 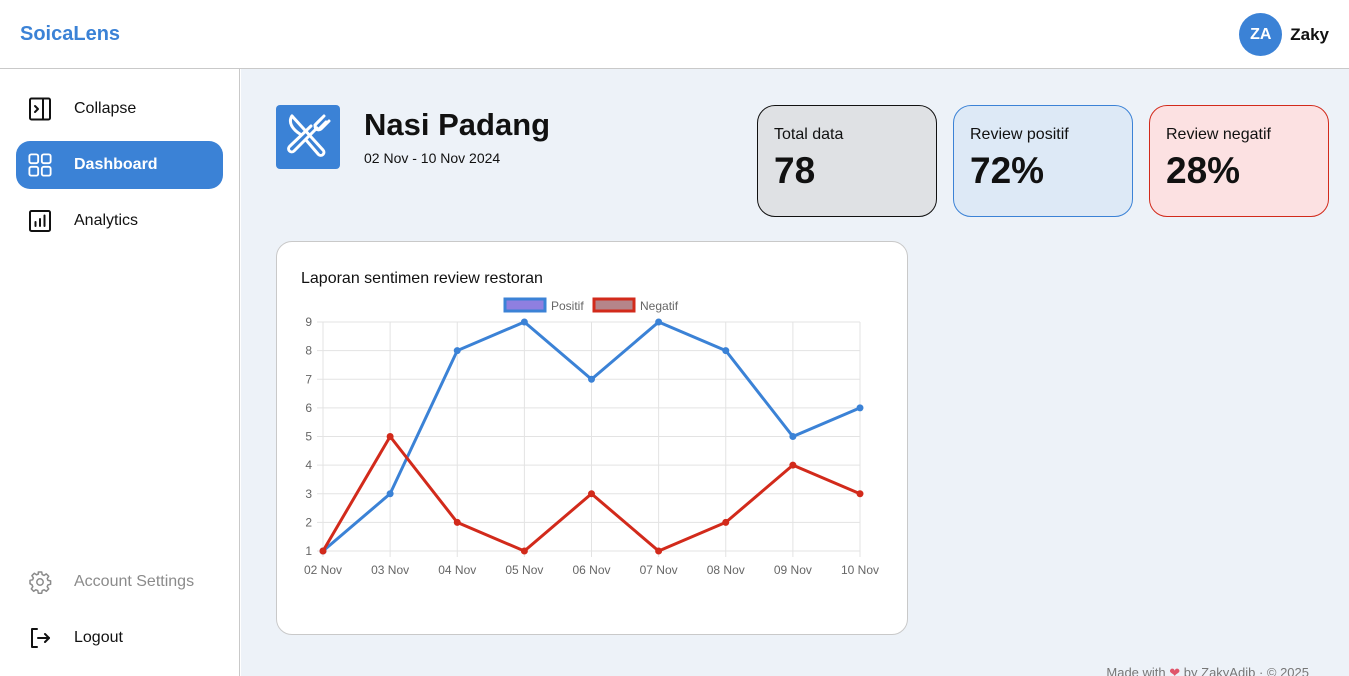 I want to click on x-tick-label: 02 Nov, so click(x=323, y=570).